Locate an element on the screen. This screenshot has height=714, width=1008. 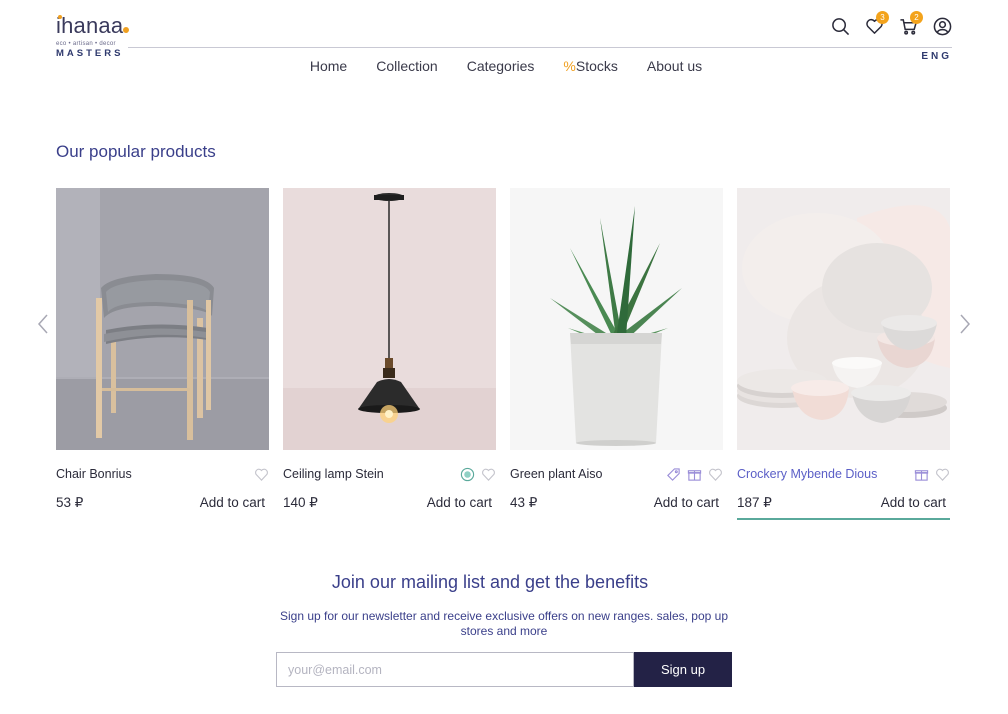
hover-underline is located at coordinates (843, 519).